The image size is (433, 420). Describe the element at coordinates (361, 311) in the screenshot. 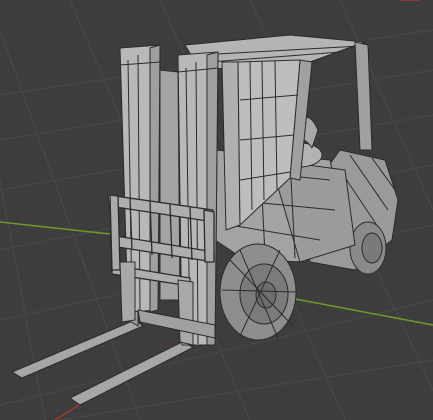

I see `y-axis-line-right` at that location.